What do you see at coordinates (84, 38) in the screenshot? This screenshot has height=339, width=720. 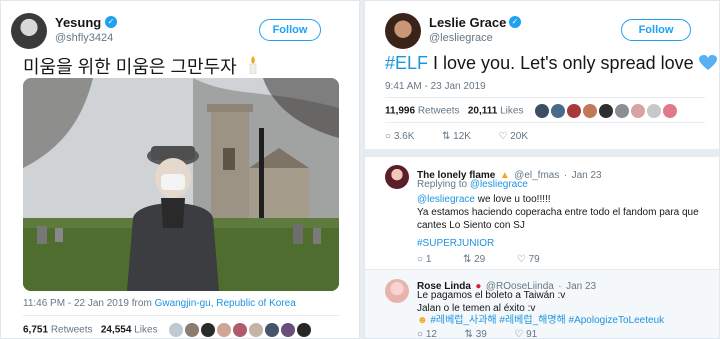 I see `user-handle: @shfly3424` at bounding box center [84, 38].